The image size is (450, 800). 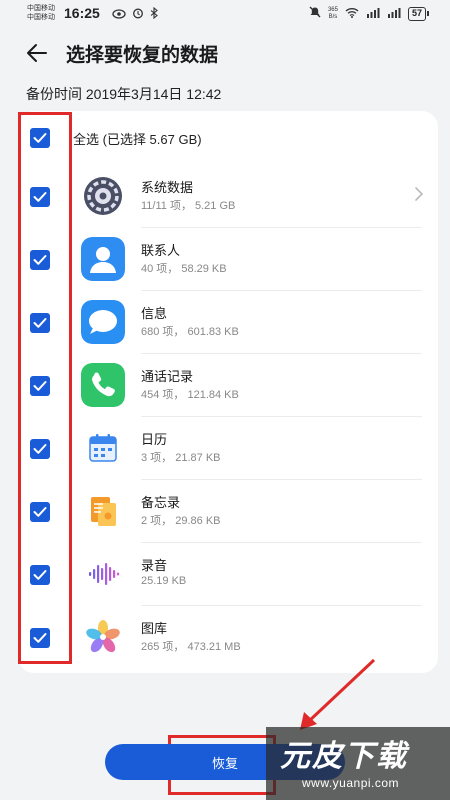 I want to click on watermark: 元皮下载 www.yuanpi.com, so click(x=358, y=763).